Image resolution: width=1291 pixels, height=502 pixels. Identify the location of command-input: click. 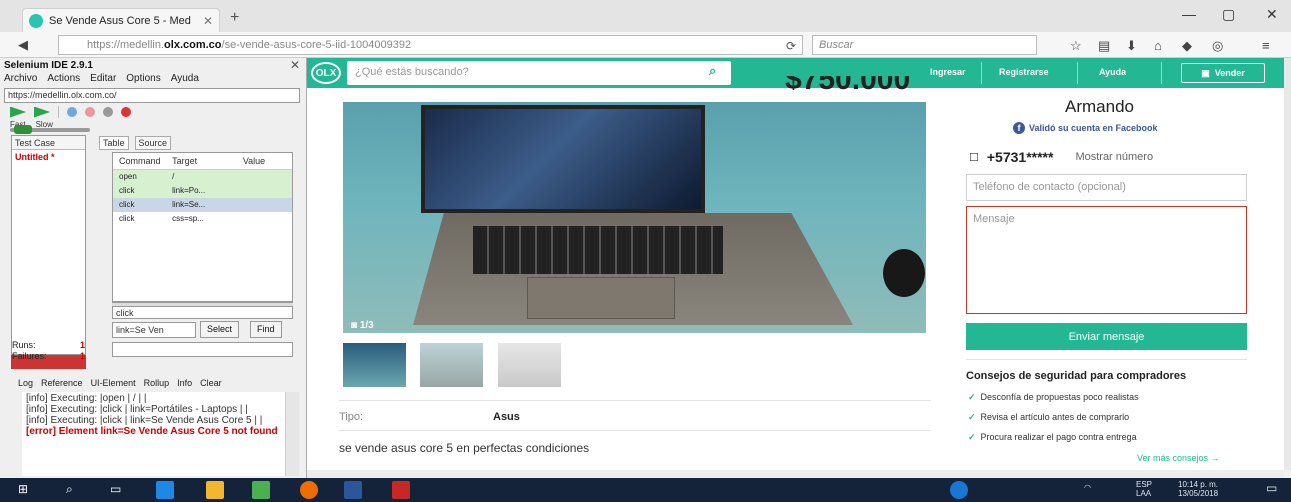
(202, 312).